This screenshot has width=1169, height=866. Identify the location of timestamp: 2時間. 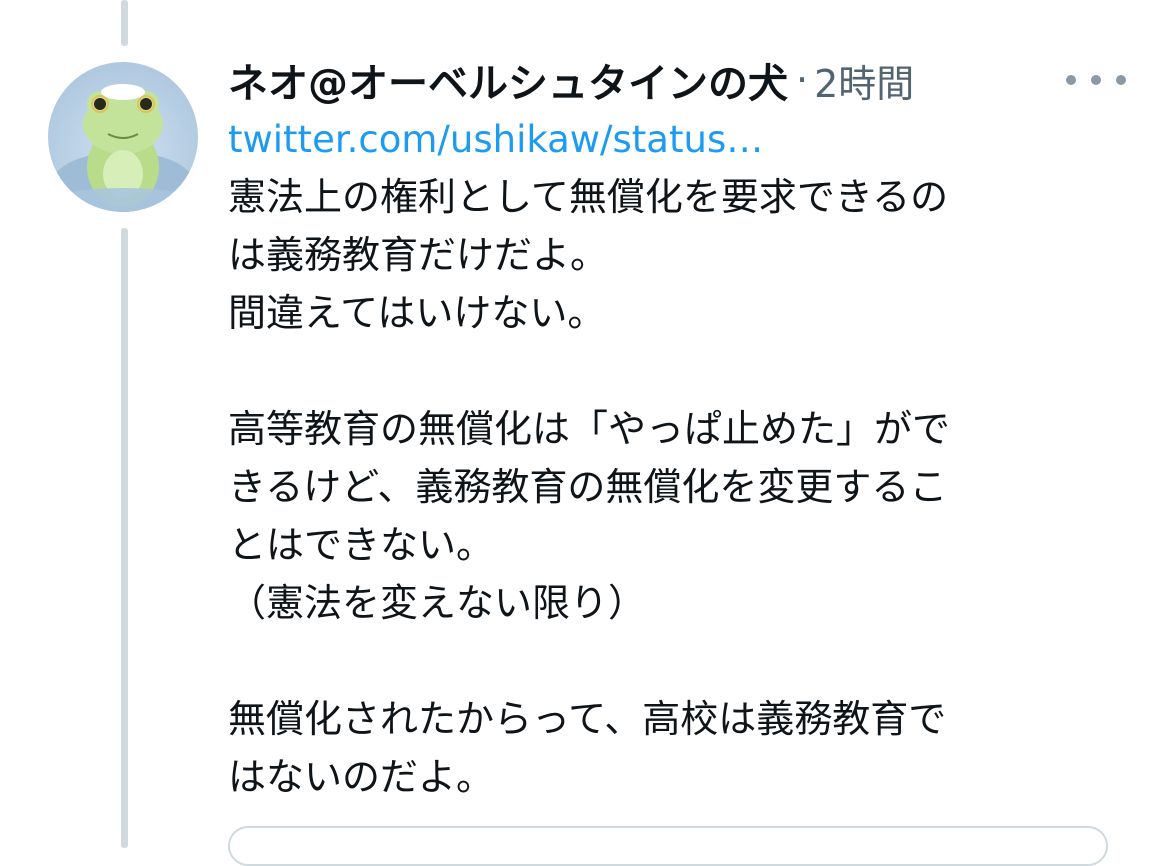
(864, 80).